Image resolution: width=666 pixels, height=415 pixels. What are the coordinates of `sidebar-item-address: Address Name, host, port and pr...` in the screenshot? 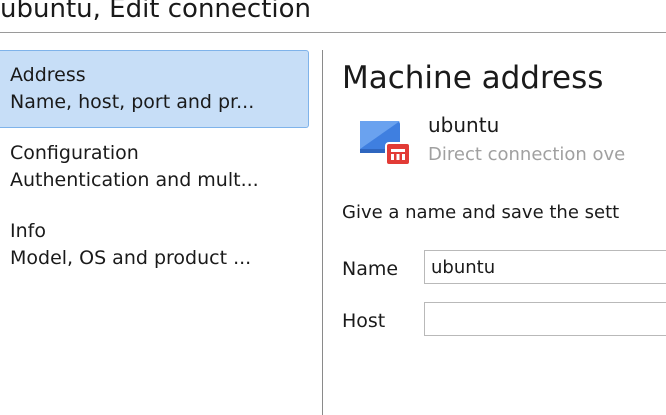 It's located at (154, 89).